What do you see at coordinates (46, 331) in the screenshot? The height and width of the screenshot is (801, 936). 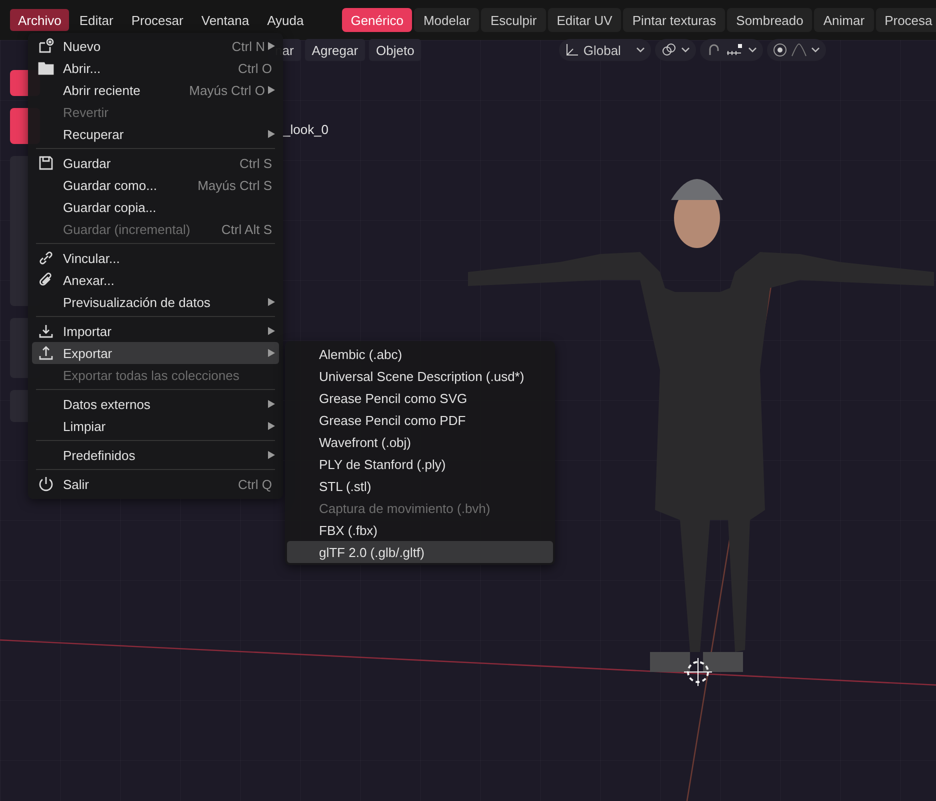 I see `import-icon` at bounding box center [46, 331].